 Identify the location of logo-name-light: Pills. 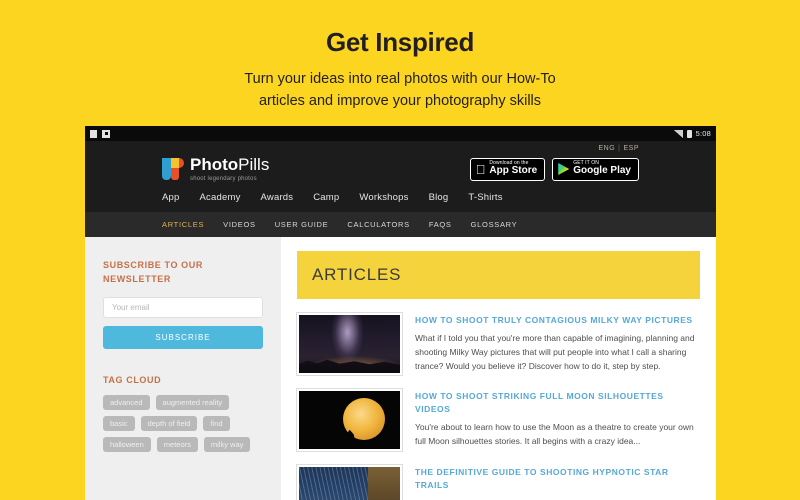
(254, 164).